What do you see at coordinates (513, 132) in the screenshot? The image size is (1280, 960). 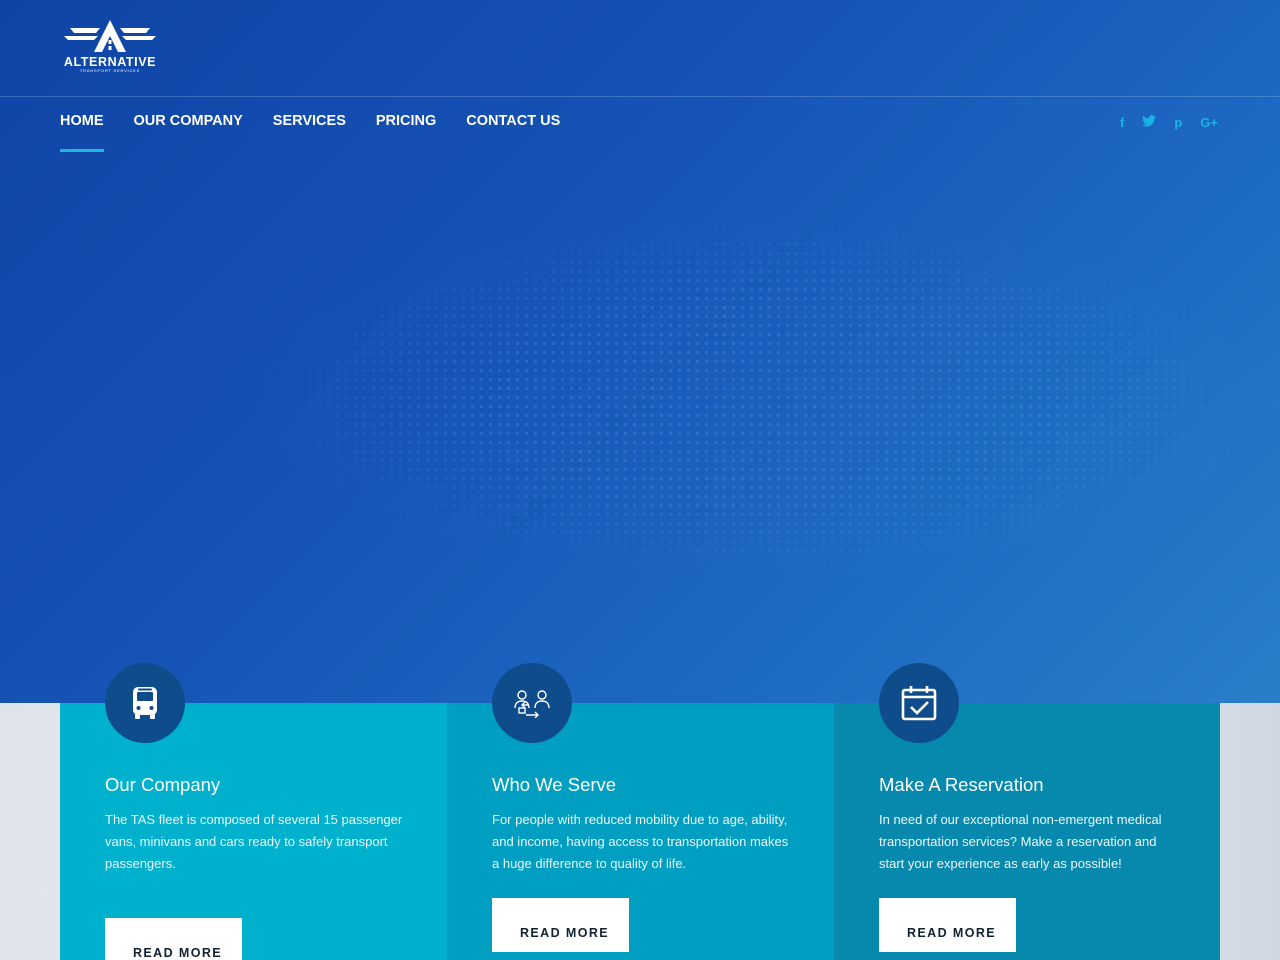 I see `nav-contact-us: CONTACT US` at bounding box center [513, 132].